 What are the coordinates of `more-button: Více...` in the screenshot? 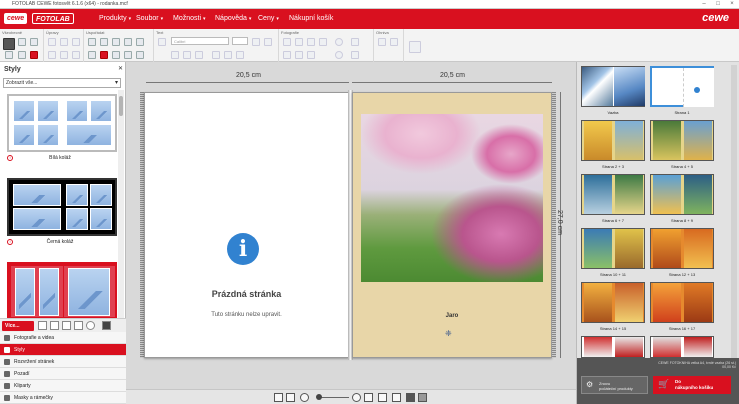 It's located at (18, 326).